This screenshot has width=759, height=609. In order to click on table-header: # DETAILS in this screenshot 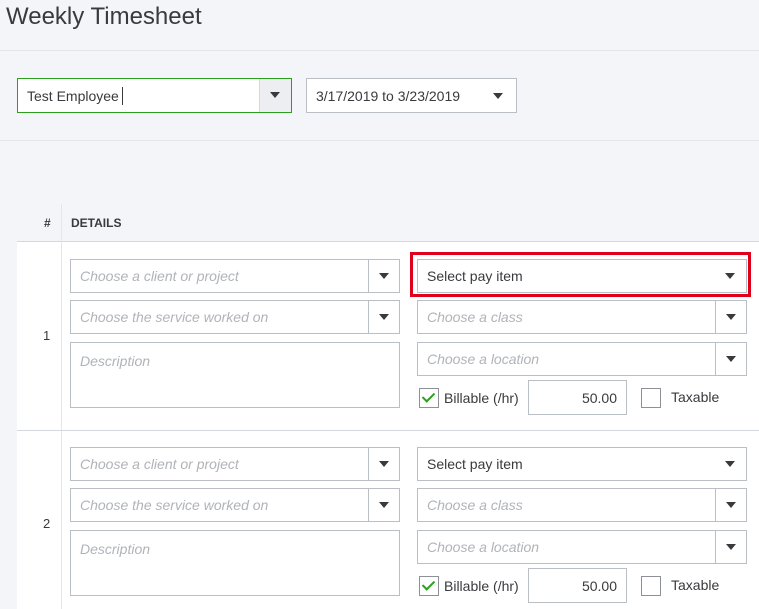, I will do `click(388, 223)`.